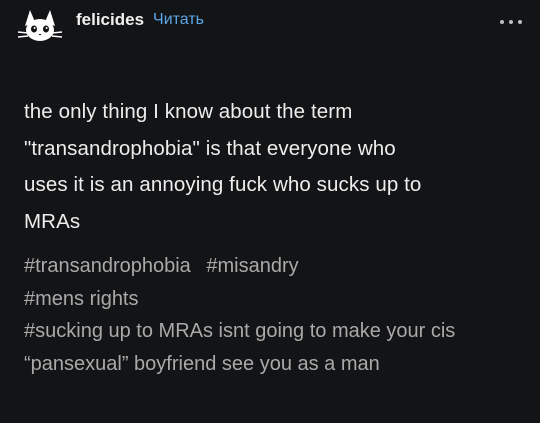 The width and height of the screenshot is (540, 423). What do you see at coordinates (39, 26) in the screenshot?
I see `cat-avatar-icon` at bounding box center [39, 26].